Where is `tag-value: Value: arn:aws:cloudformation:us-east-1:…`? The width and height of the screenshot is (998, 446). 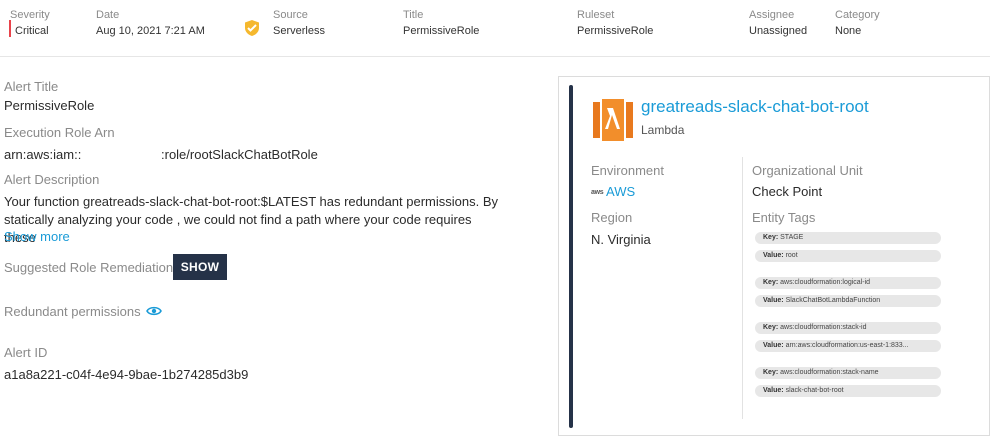
tag-value: Value: arn:aws:cloudformation:us-east-1:… is located at coordinates (848, 346).